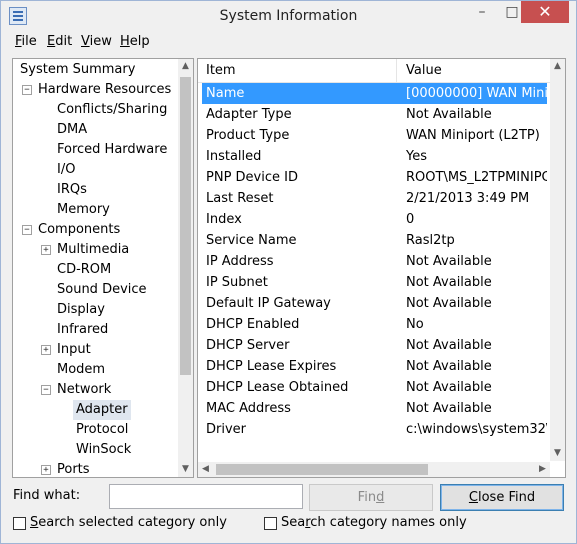 This screenshot has height=544, width=577. I want to click on menu-edit: Edit, so click(59, 41).